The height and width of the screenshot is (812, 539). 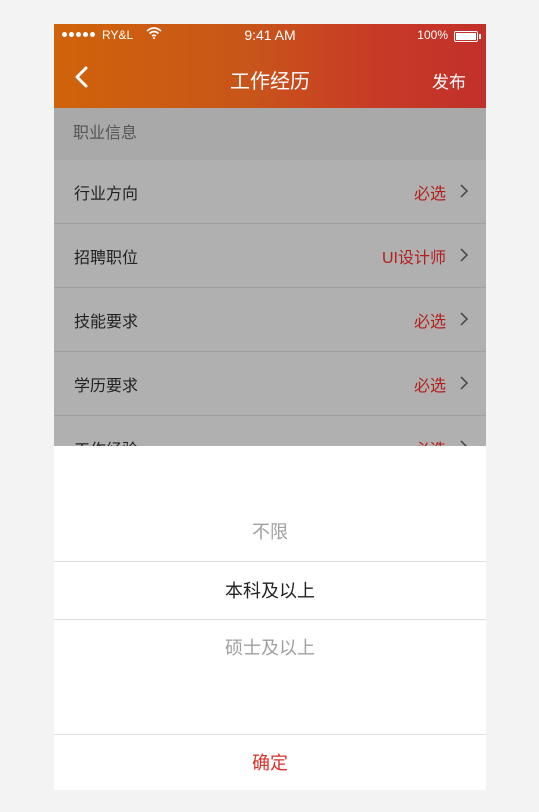 What do you see at coordinates (106, 386) in the screenshot?
I see `row-label: 学历要求` at bounding box center [106, 386].